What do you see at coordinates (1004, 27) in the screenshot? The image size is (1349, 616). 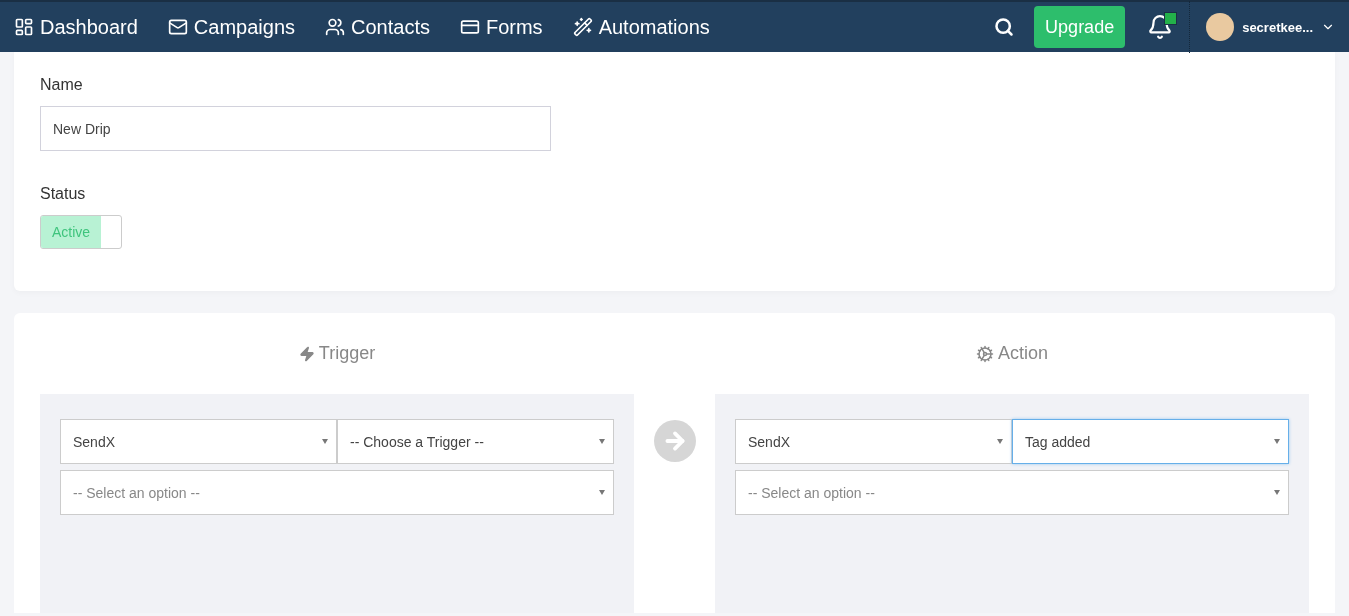 I see `search-icon` at bounding box center [1004, 27].